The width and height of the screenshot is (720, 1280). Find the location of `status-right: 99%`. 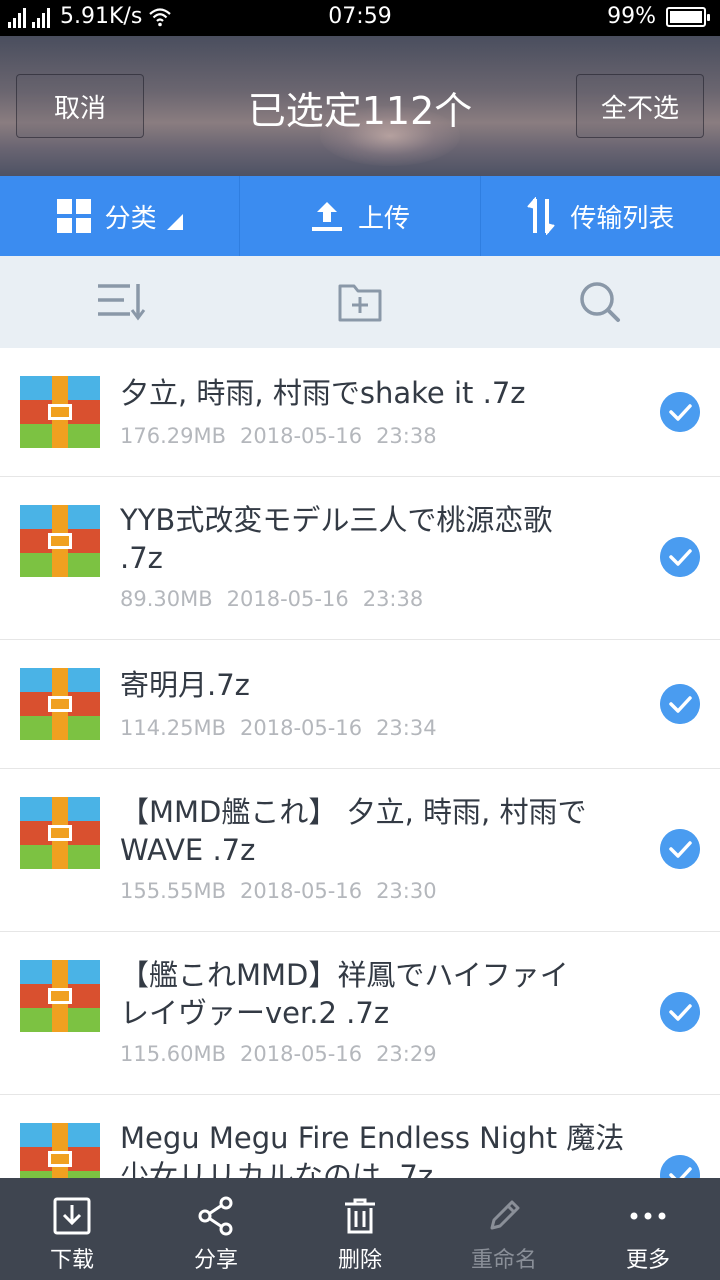

status-right: 99% is located at coordinates (658, 16).